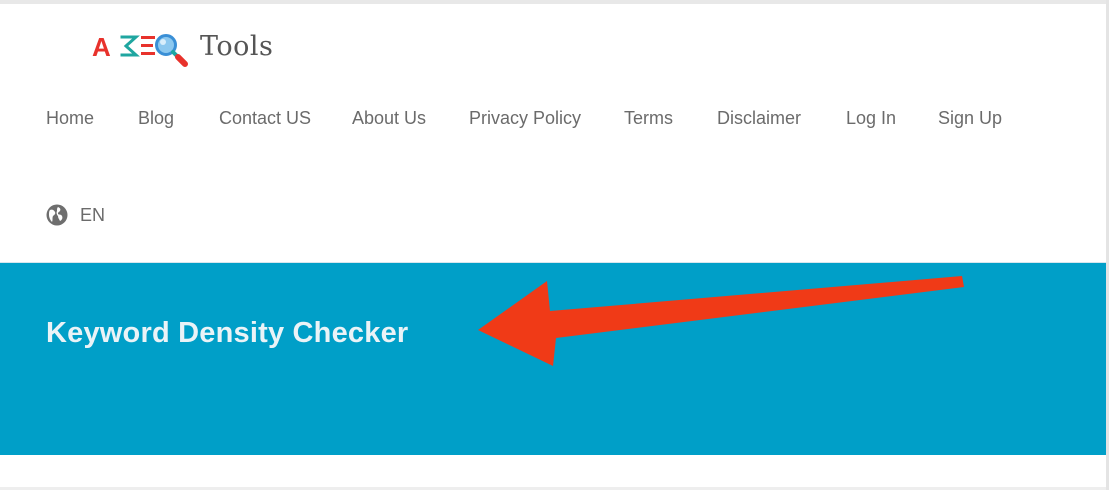 The image size is (1109, 490). I want to click on site-logo: A Tools, so click(182, 50).